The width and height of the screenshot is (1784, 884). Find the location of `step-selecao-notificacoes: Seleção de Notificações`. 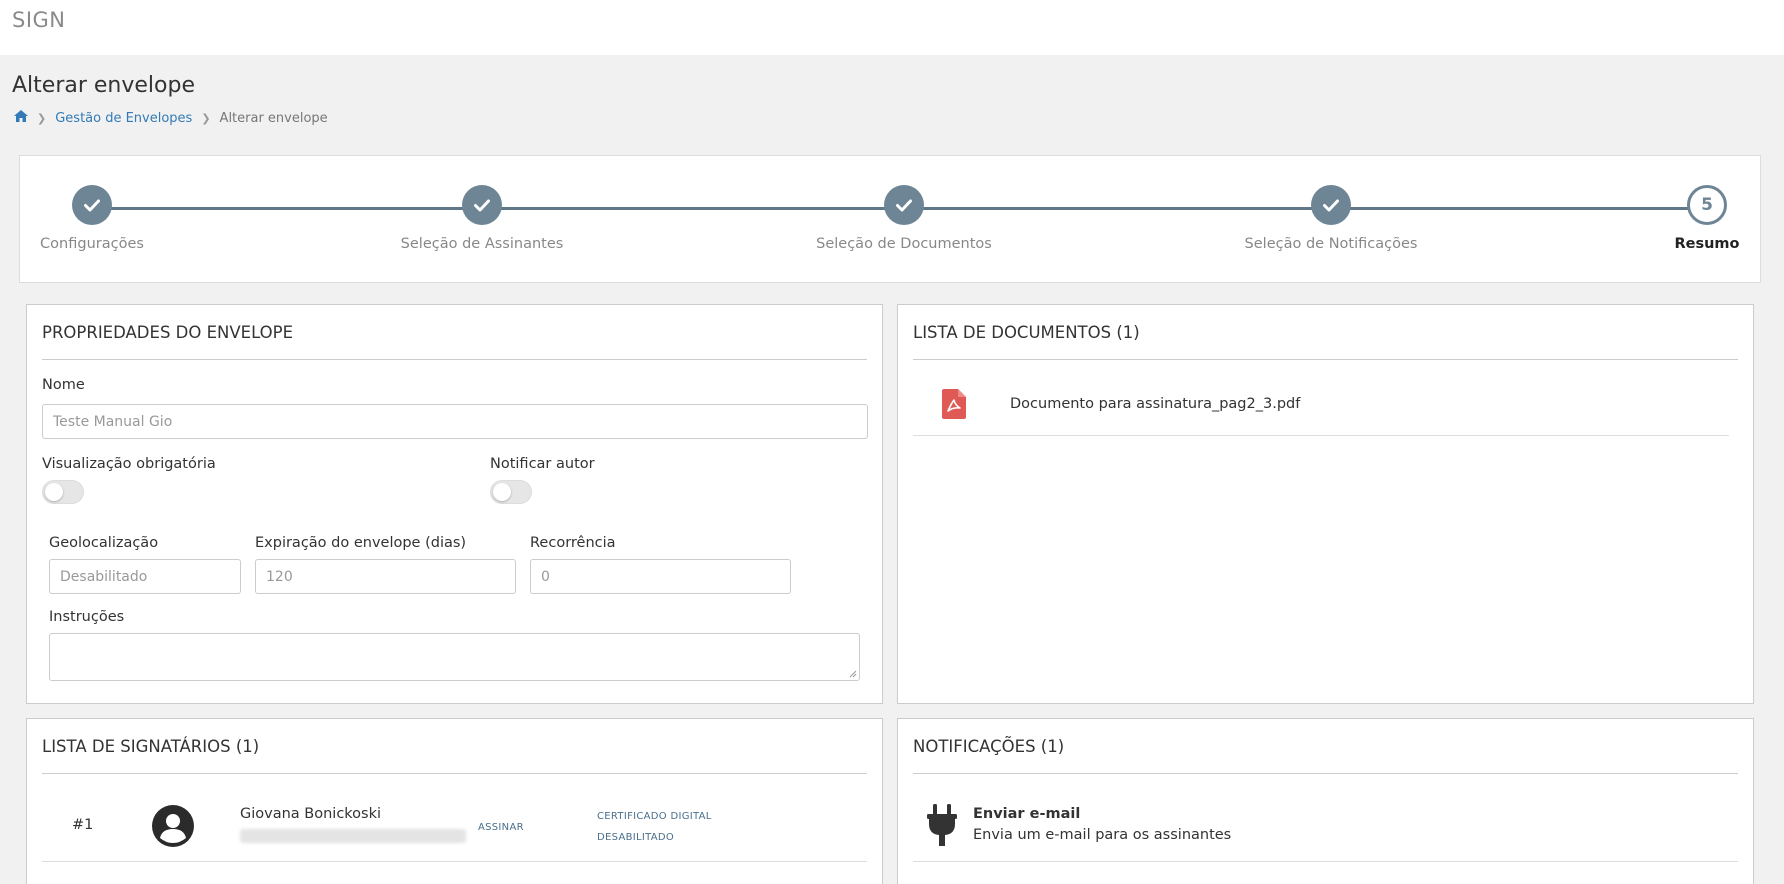

step-selecao-notificacoes: Seleção de Notificações is located at coordinates (1331, 218).